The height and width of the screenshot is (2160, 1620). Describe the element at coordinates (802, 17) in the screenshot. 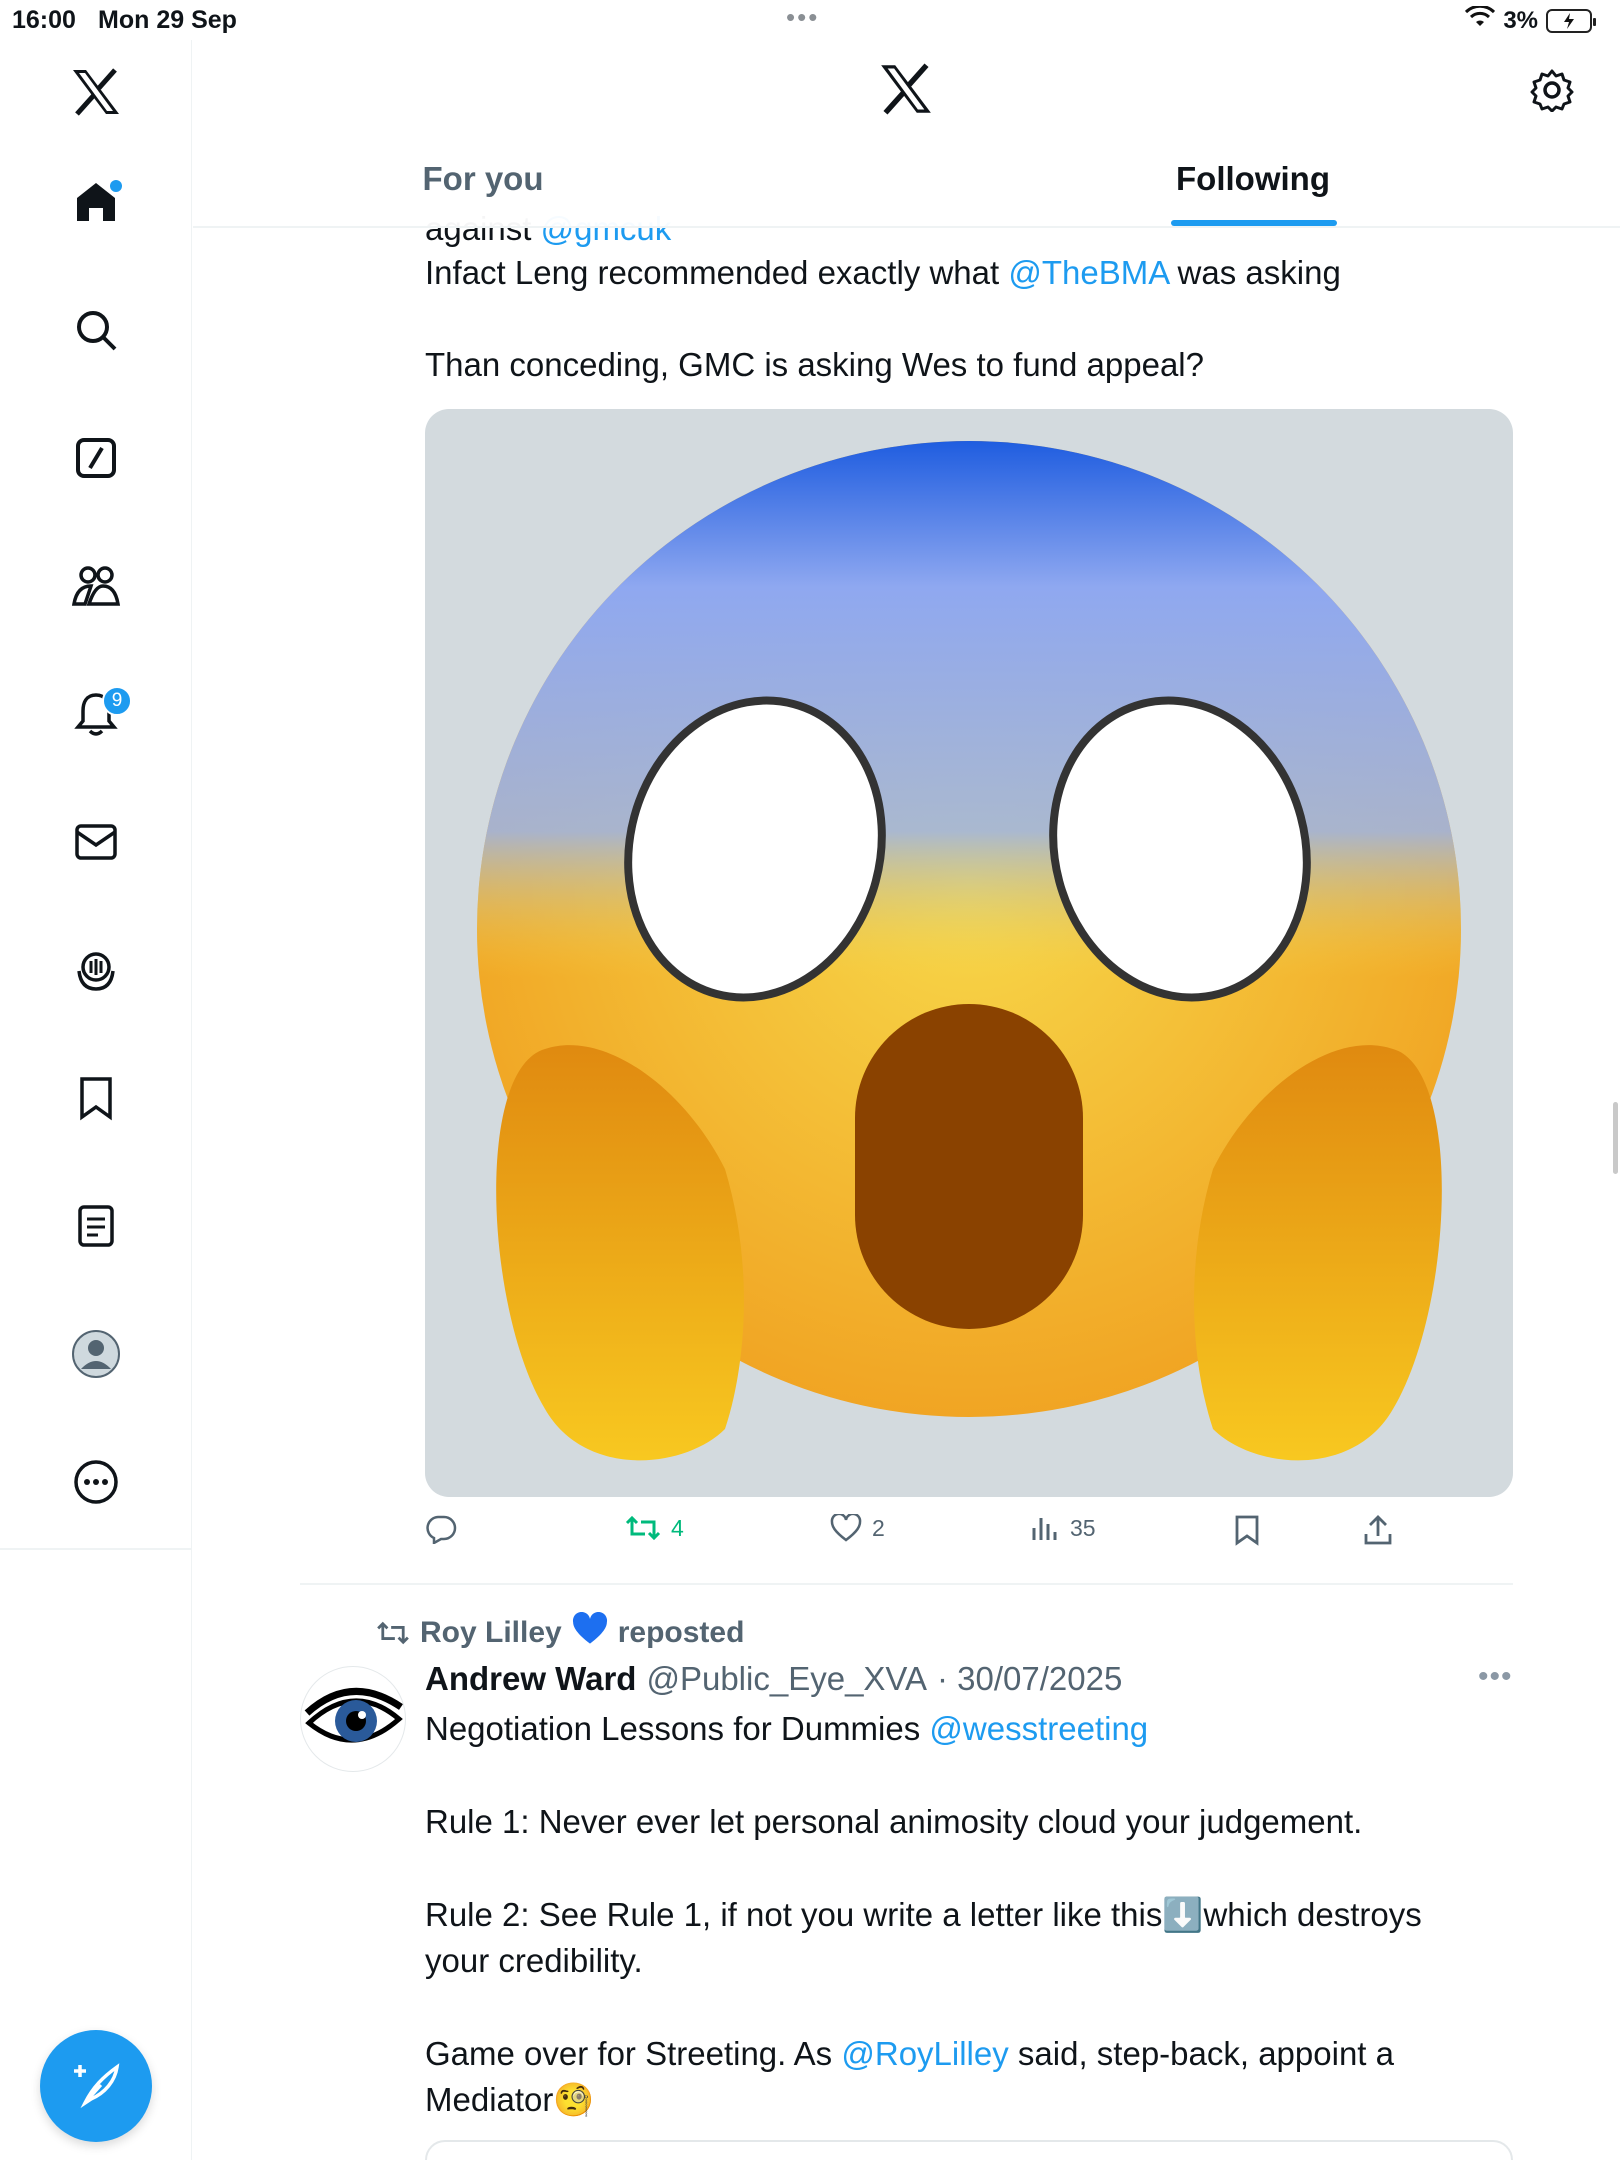

I see `multitasking-dots-icon: •••` at that location.